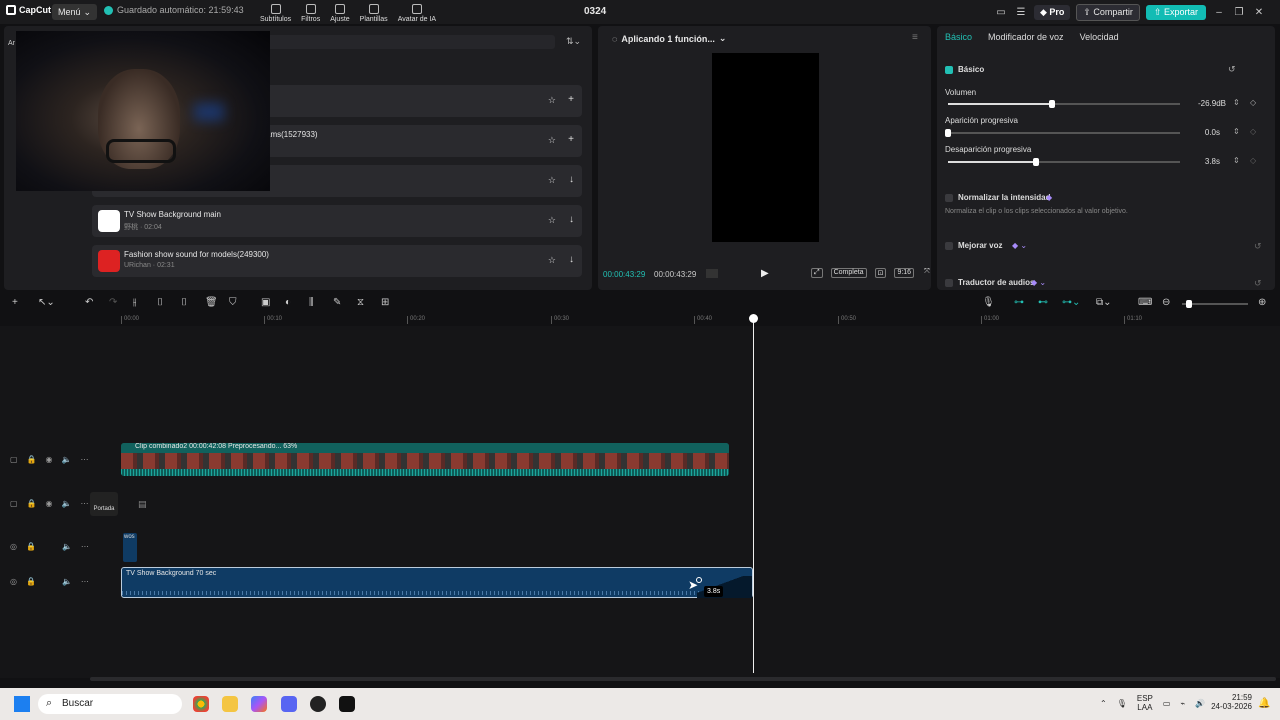 The height and width of the screenshot is (720, 1280). I want to click on undo-icon: ↶, so click(89, 302).